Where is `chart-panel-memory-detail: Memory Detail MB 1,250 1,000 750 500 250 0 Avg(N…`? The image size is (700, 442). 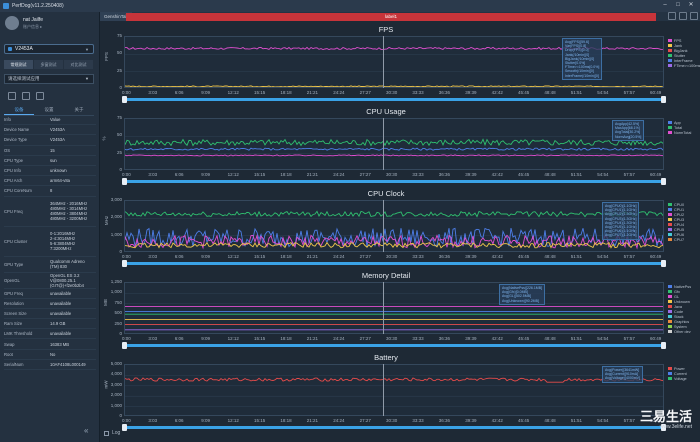 chart-panel-memory-detail: Memory Detail MB 1,250 1,000 750 500 250 0 Avg(N… is located at coordinates (385, 310).